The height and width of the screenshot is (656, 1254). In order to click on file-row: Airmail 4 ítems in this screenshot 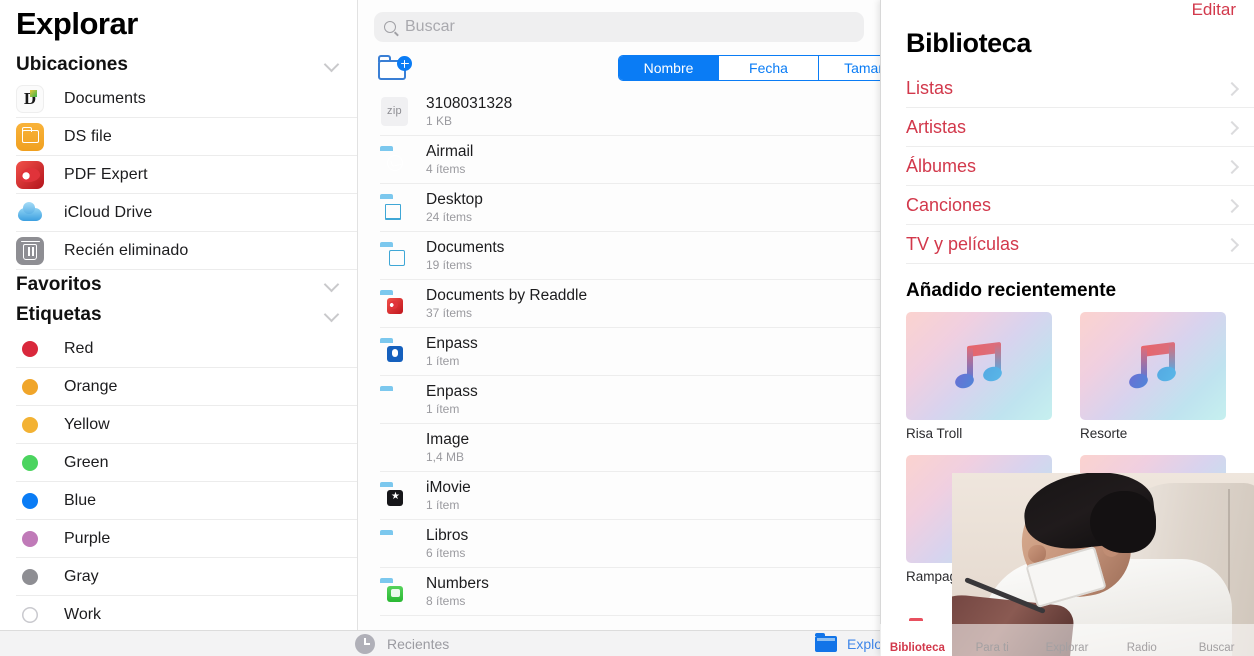, I will do `click(630, 160)`.